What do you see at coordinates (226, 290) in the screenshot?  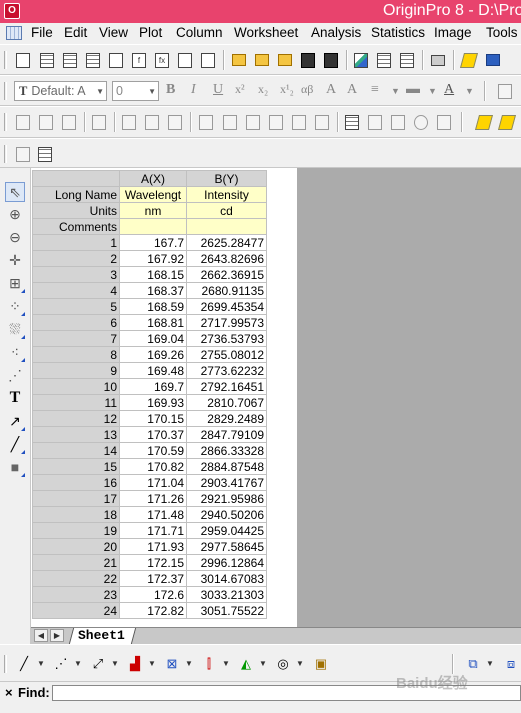 I see `cell-intensity: 2680.91135` at bounding box center [226, 290].